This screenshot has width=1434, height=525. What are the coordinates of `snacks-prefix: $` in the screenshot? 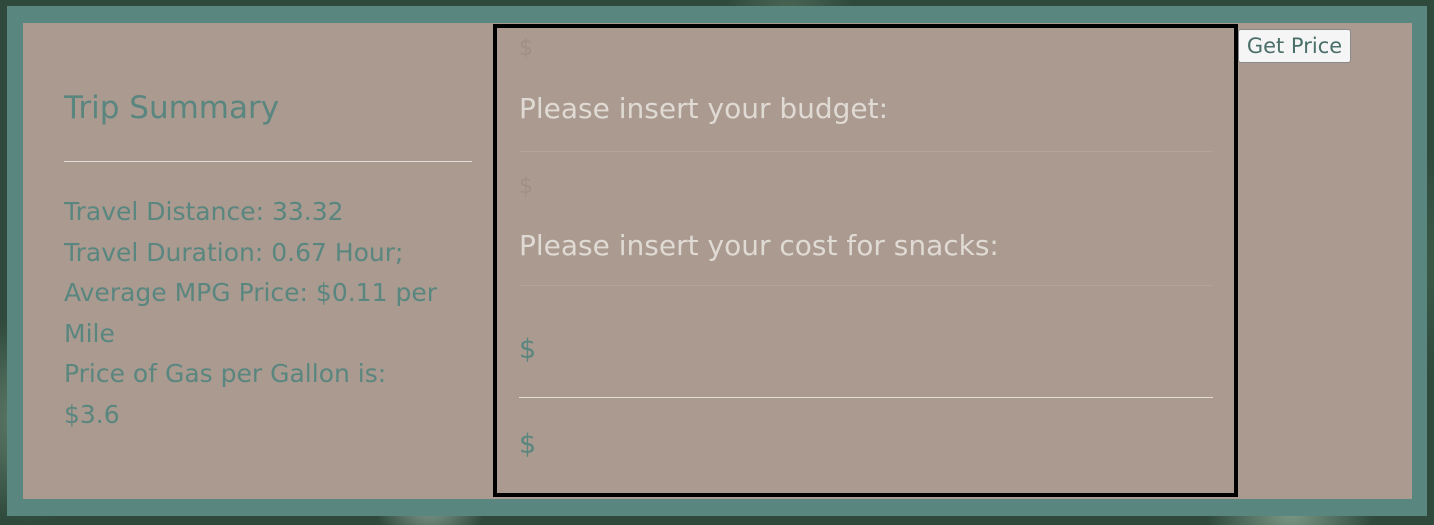 It's located at (526, 186).